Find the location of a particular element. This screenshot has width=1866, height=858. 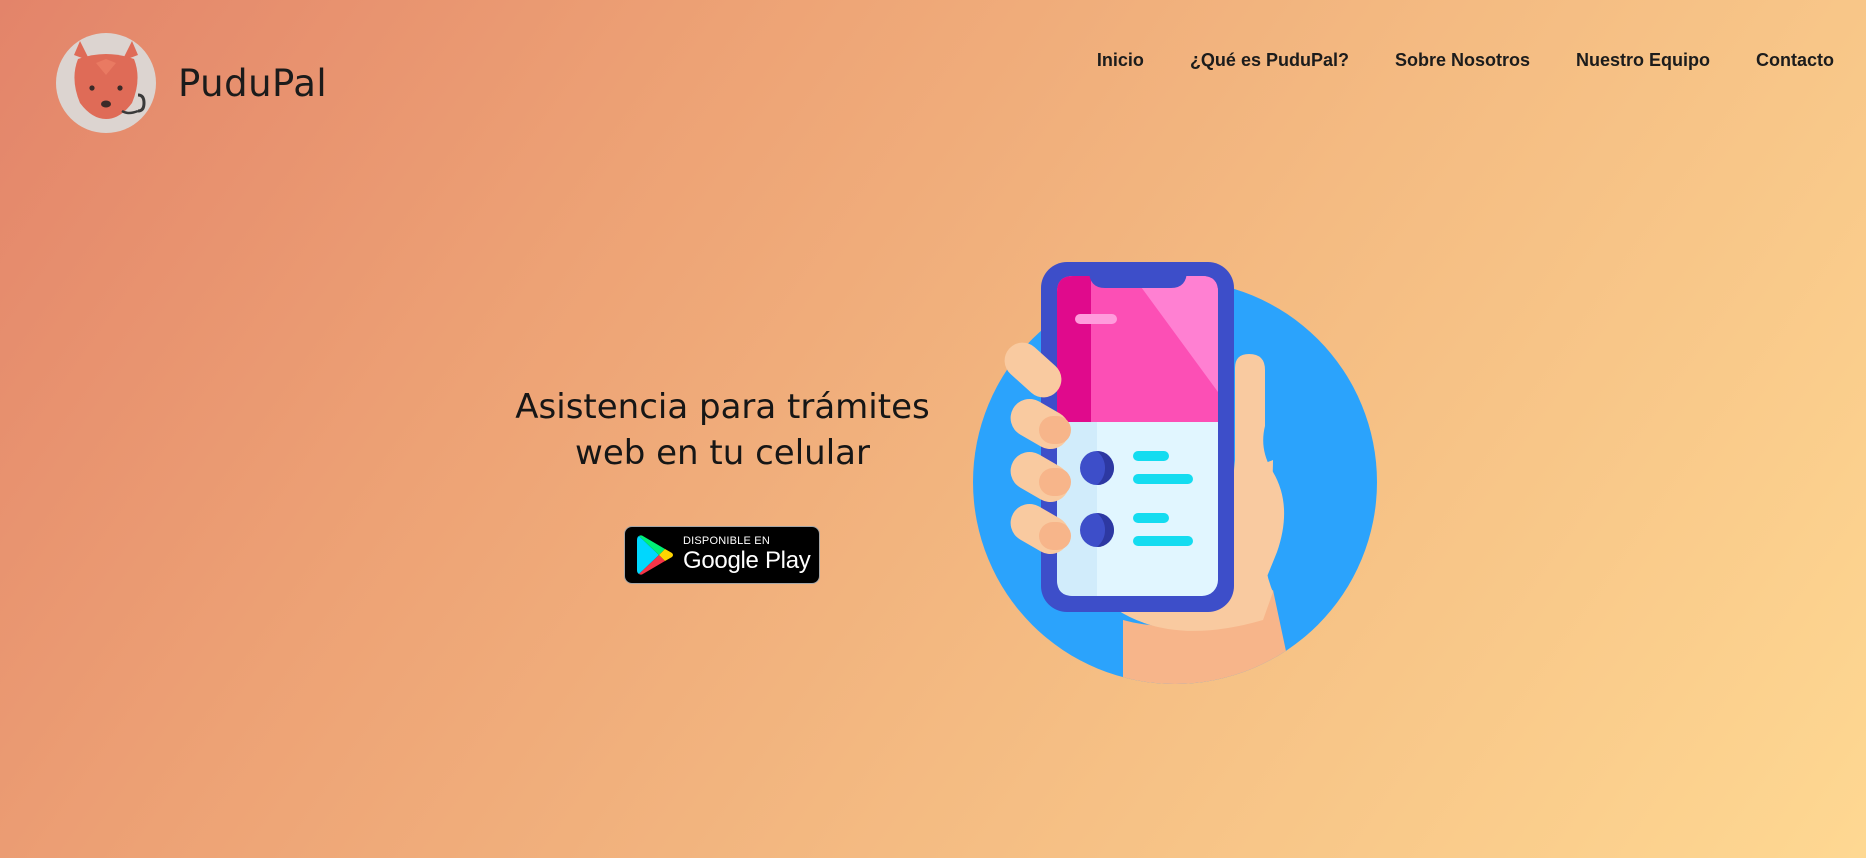

google-play-badge: DISPONIBLE EN Google Play is located at coordinates (722, 555).